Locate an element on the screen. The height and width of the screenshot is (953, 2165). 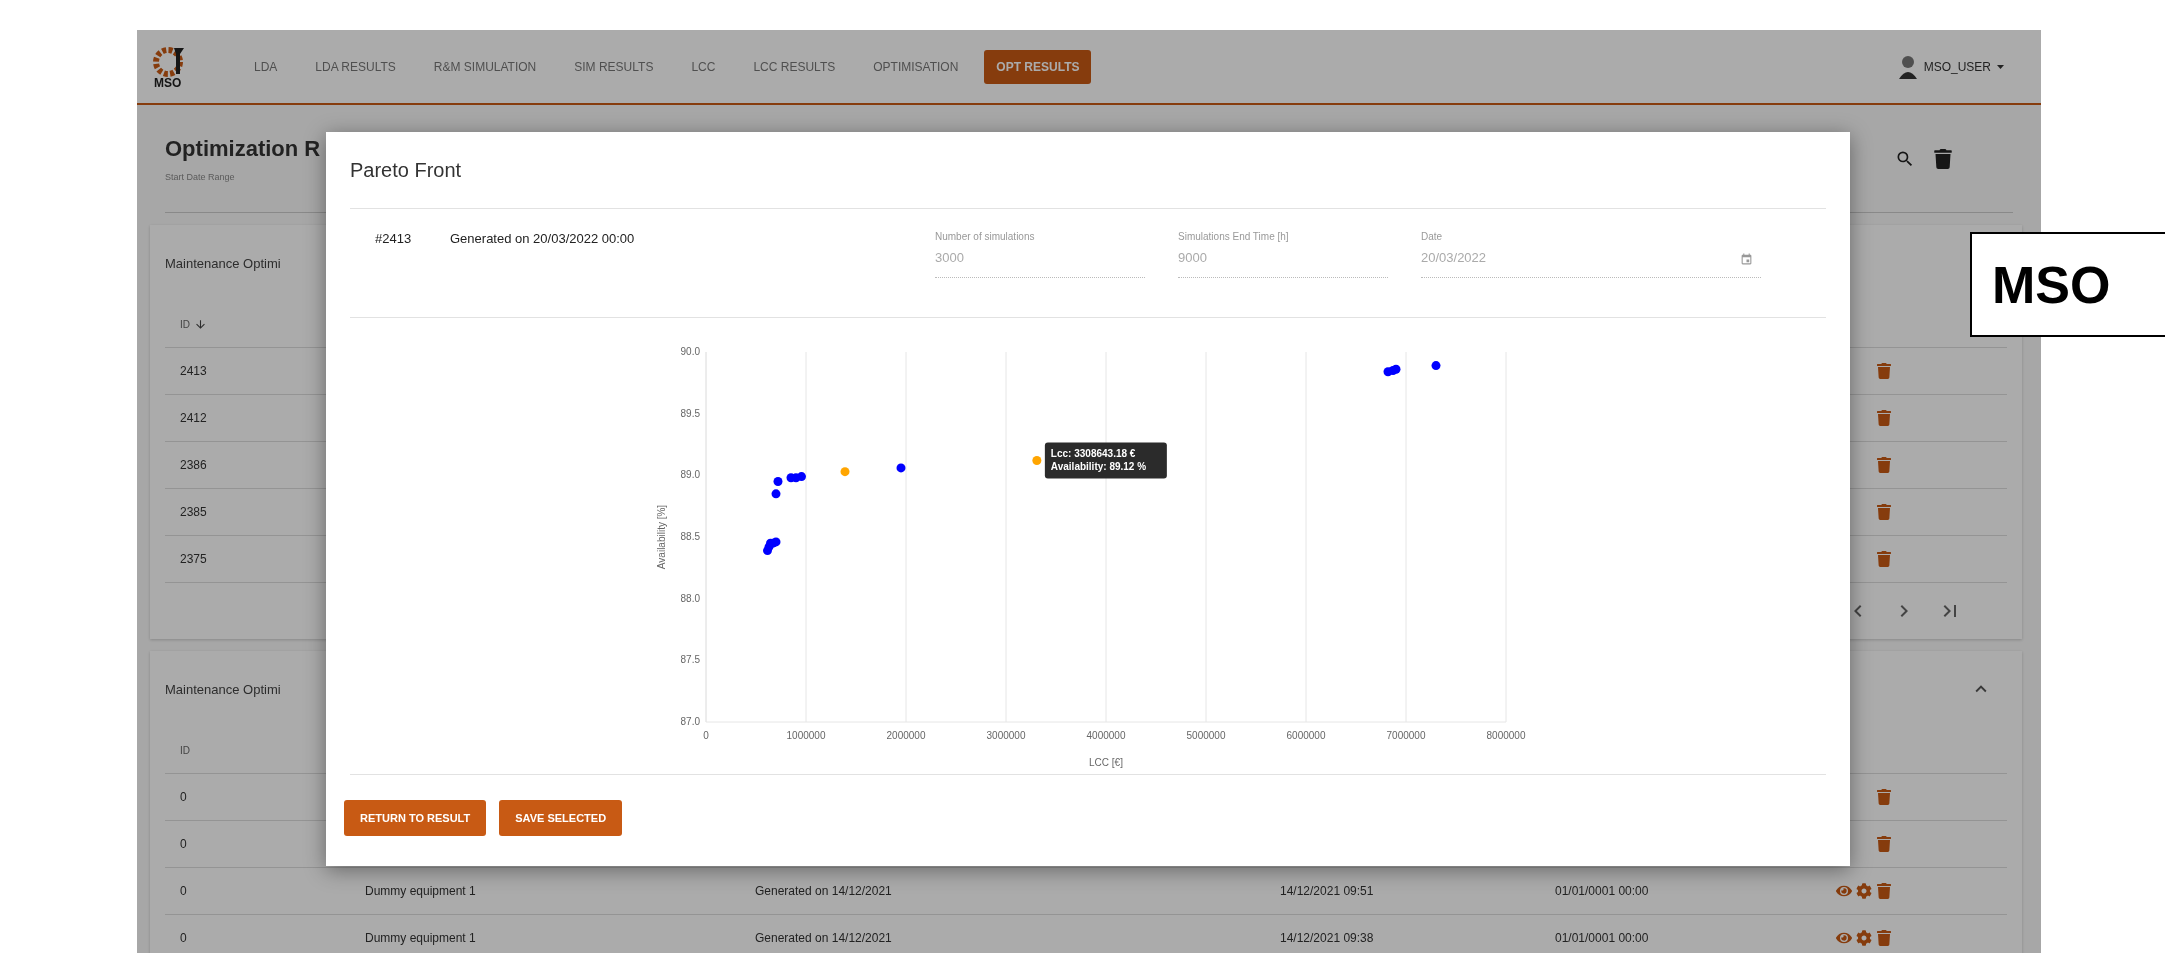
caption-label: MSO is located at coordinates (2067, 284).